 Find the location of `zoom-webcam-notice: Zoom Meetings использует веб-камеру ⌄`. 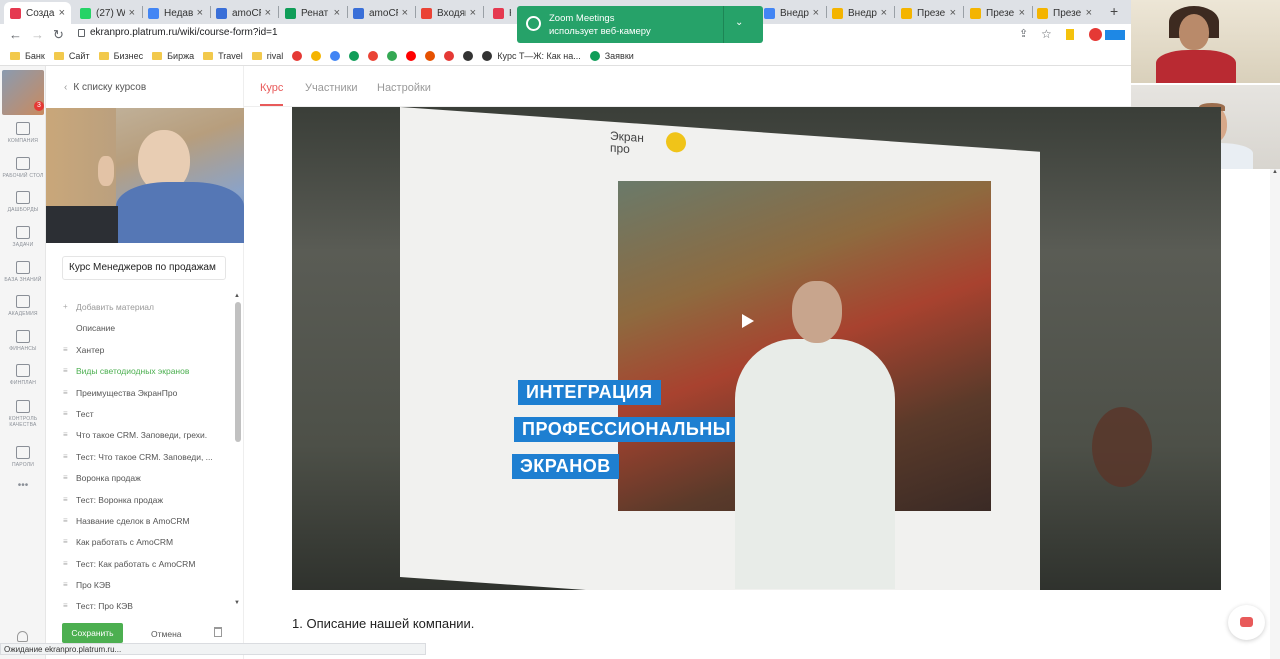

zoom-webcam-notice: Zoom Meetings использует веб-камеру ⌄ is located at coordinates (640, 24).